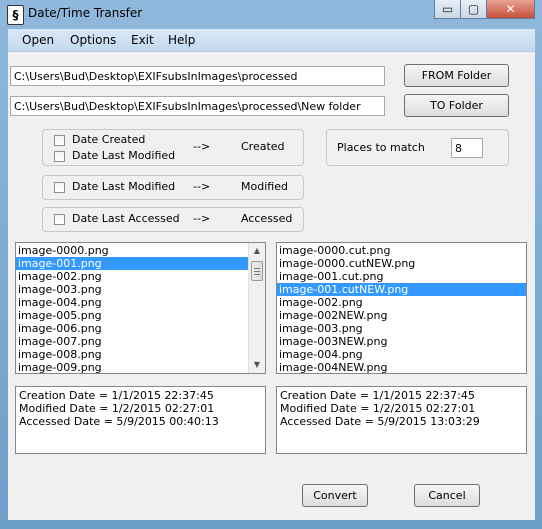  What do you see at coordinates (256, 308) in the screenshot?
I see `from-list-scrollbar: ▲ ▼` at bounding box center [256, 308].